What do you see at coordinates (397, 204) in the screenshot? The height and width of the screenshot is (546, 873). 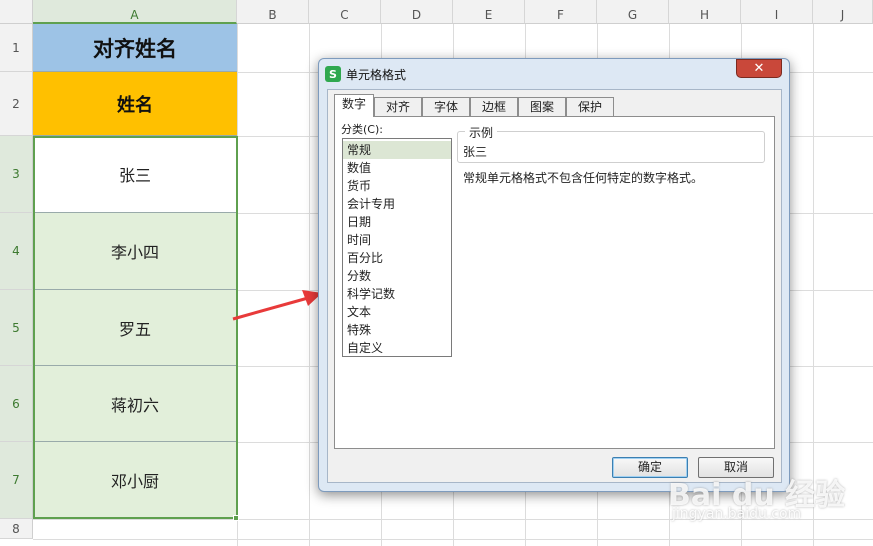 I see `category-item-accounting: 会计专用` at bounding box center [397, 204].